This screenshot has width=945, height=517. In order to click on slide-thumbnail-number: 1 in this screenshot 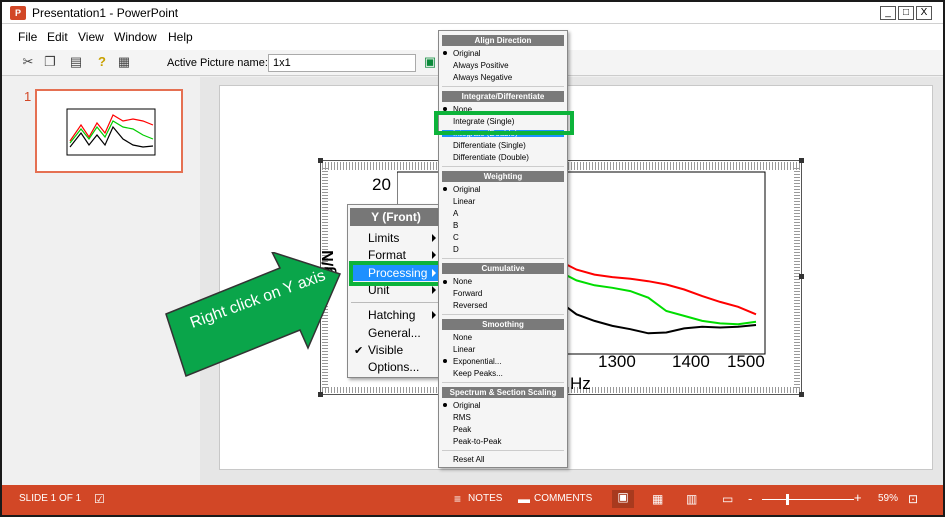, I will do `click(28, 96)`.